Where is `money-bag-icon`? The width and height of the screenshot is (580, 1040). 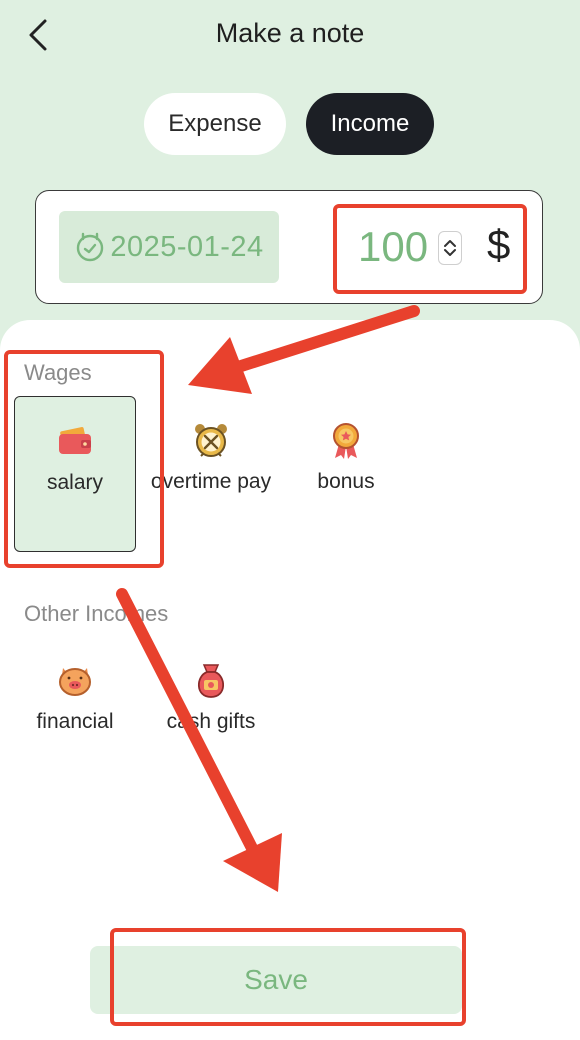
money-bag-icon is located at coordinates (211, 681).